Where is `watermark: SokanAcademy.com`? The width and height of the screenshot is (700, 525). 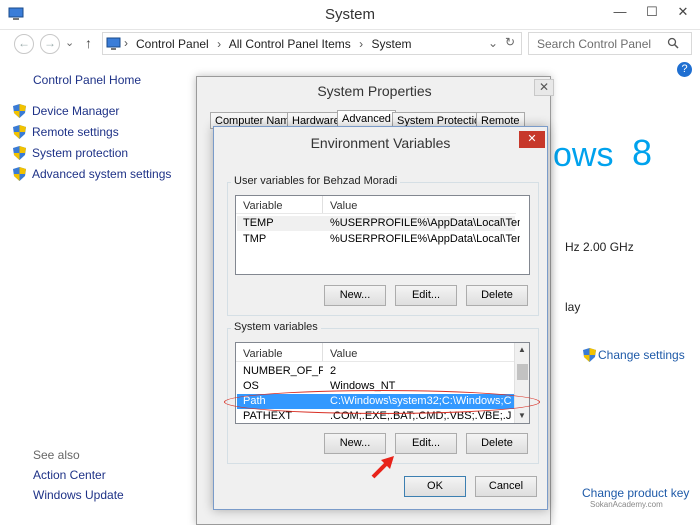
watermark: SokanAcademy.com is located at coordinates (626, 504).